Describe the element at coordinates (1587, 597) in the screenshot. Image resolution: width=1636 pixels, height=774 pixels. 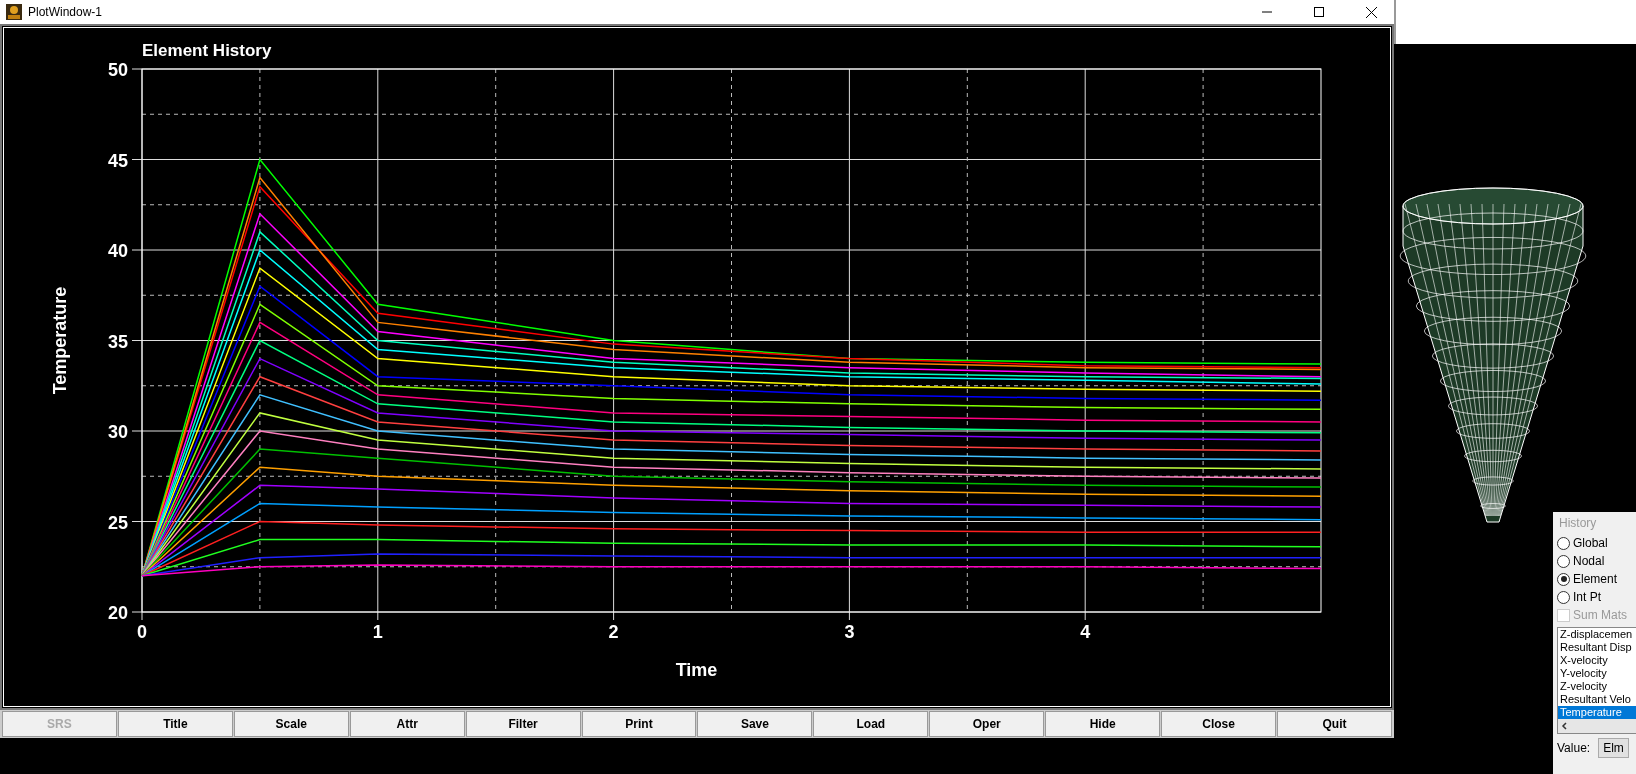
I see `radio-label: Int Pt` at that location.